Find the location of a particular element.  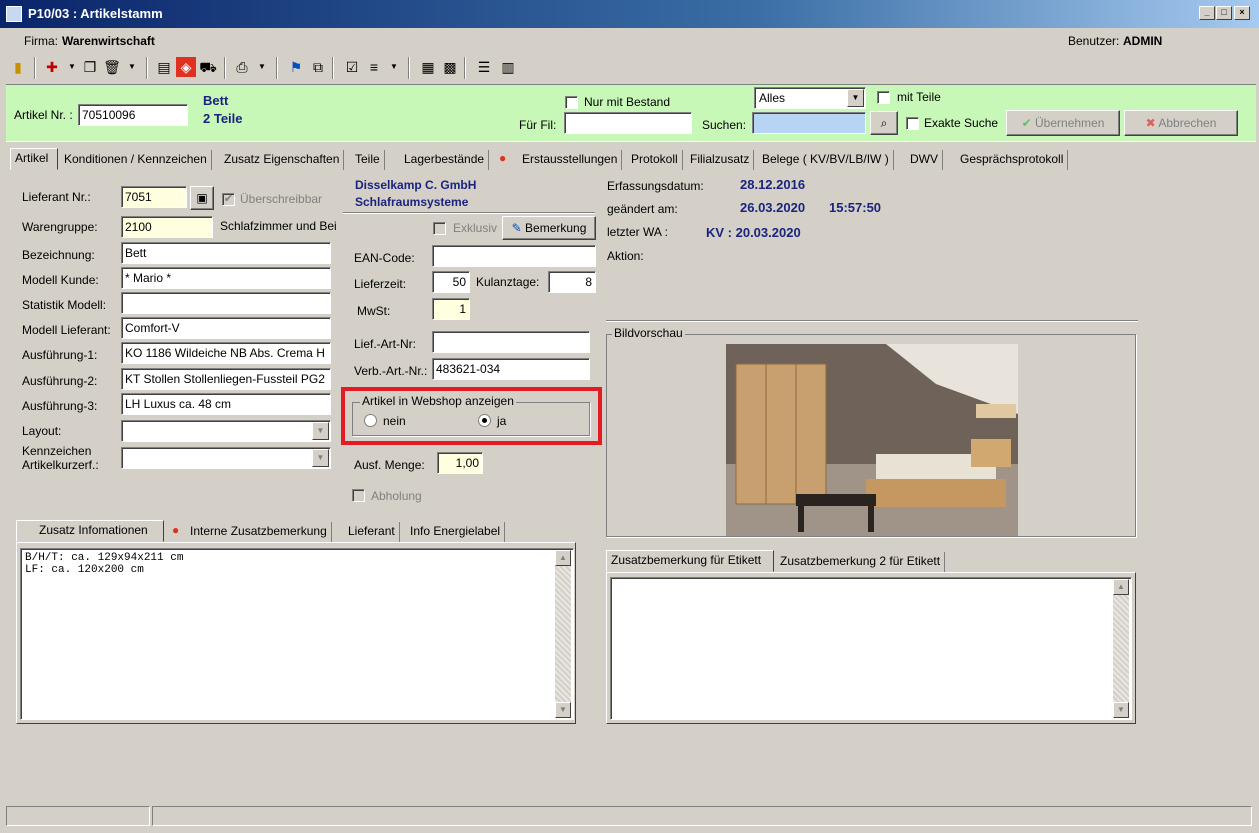

tab-zusatz-infomationen: Zusatz Infomationen is located at coordinates (90, 531).